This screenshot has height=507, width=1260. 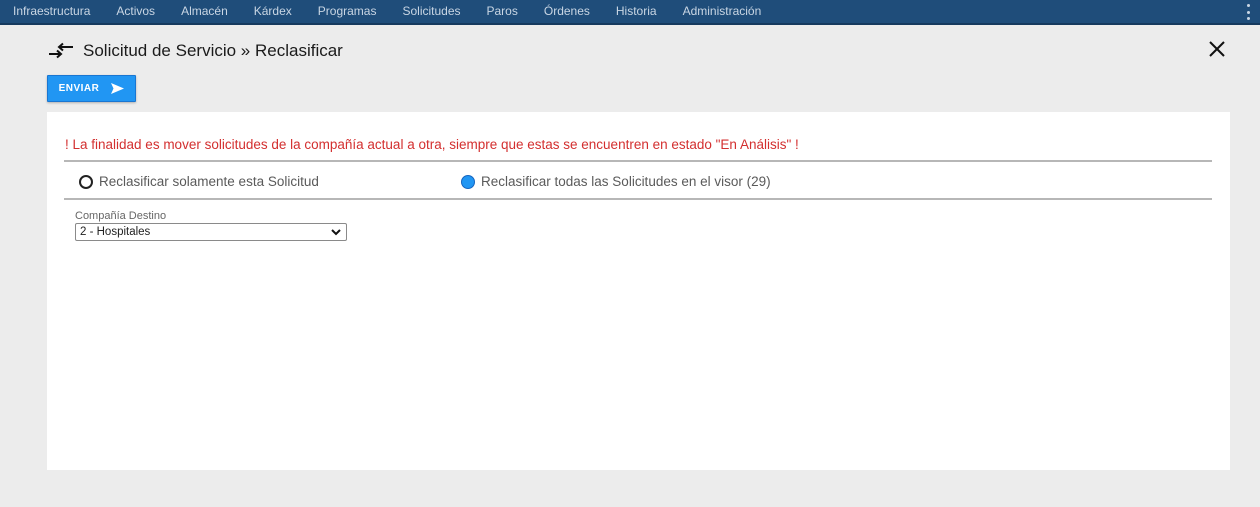 I want to click on nav-item-programas: Programas, so click(x=347, y=12).